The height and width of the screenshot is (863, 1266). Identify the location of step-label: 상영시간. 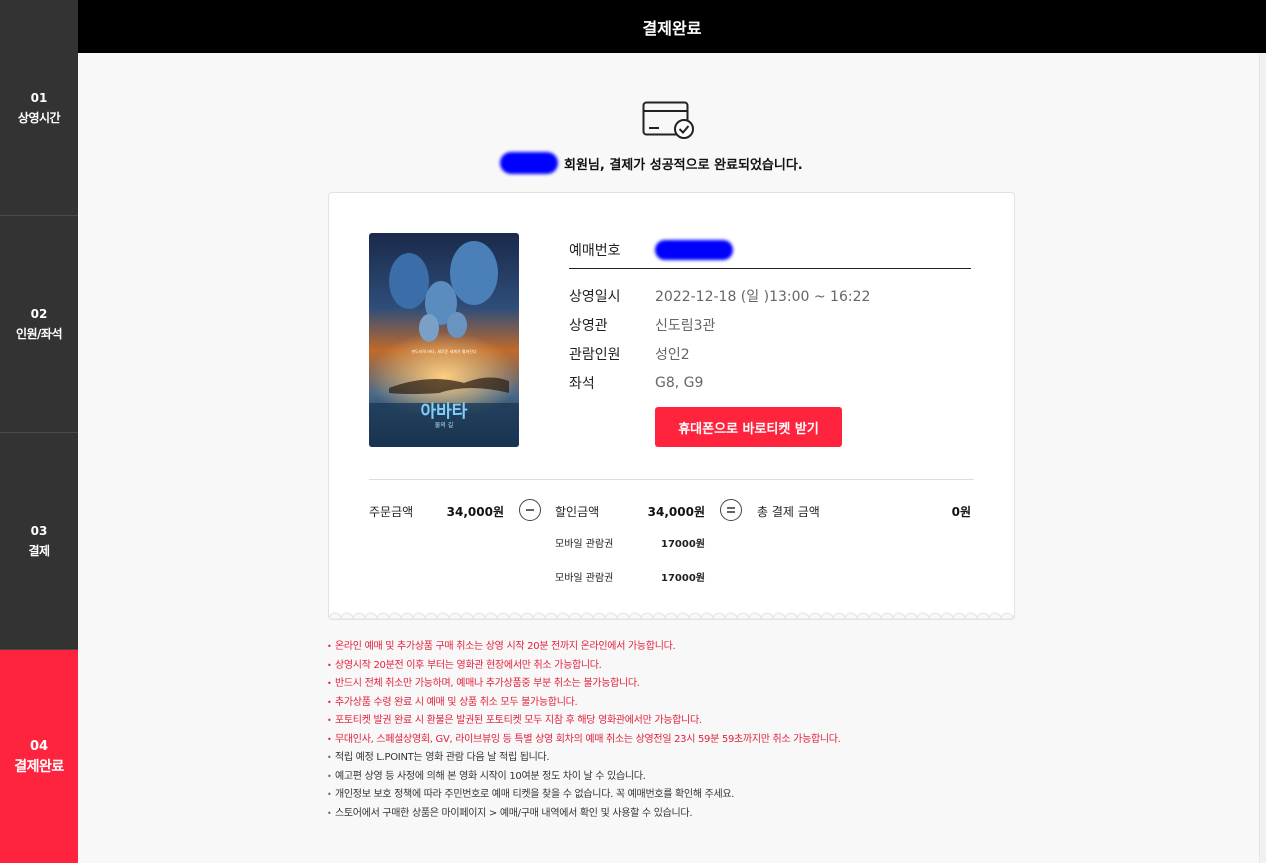
(39, 117).